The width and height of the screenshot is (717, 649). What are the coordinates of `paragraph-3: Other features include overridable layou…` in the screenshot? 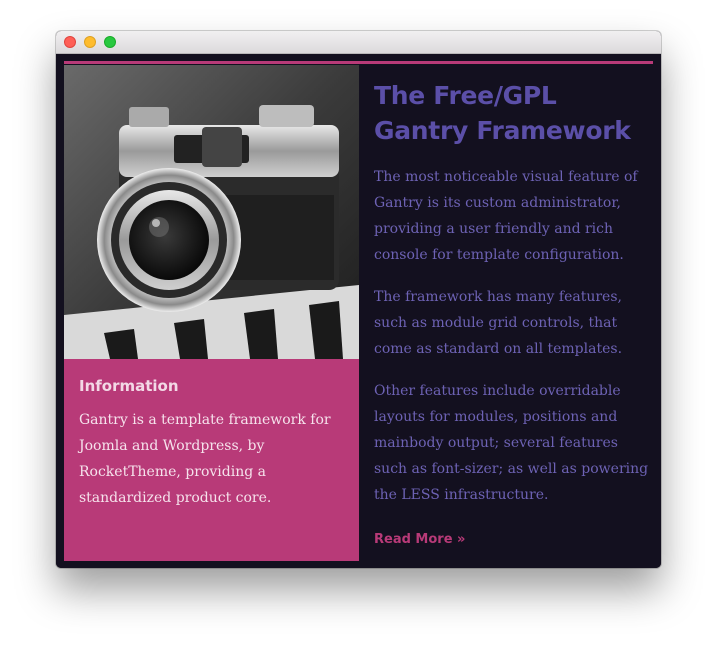 It's located at (511, 443).